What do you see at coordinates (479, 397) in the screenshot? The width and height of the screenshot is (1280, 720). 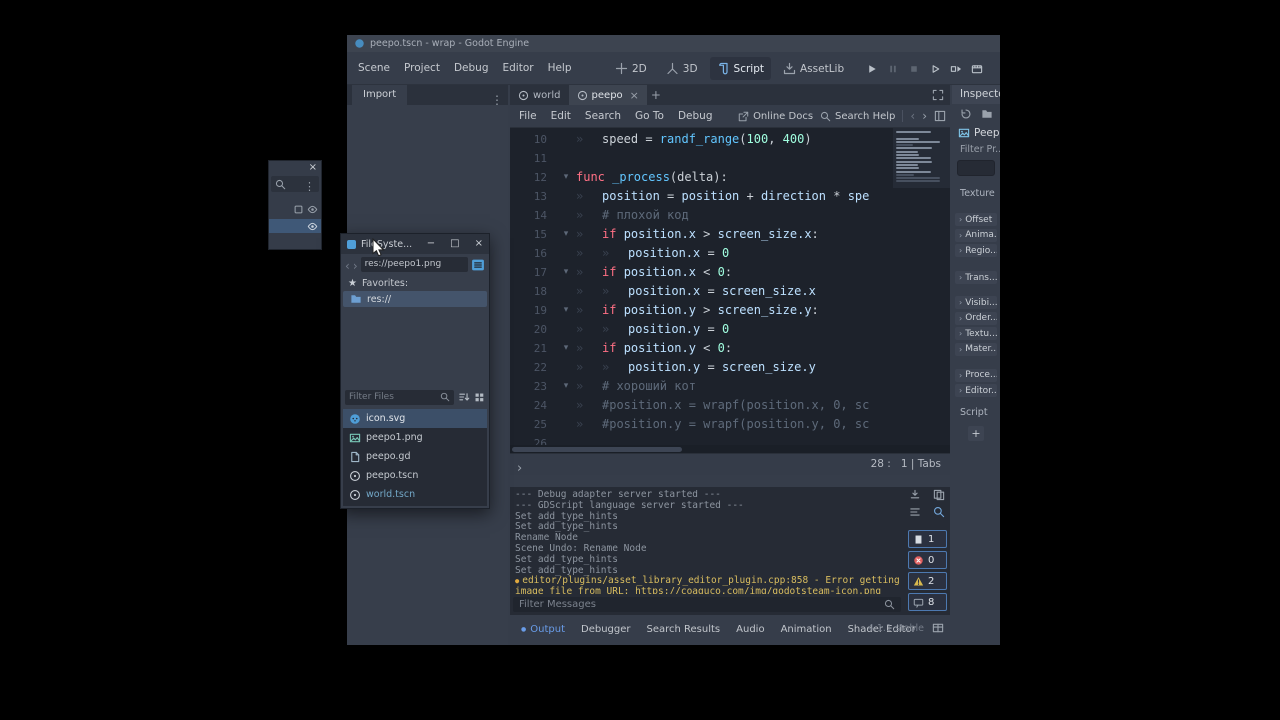 I see `view-mode-button` at bounding box center [479, 397].